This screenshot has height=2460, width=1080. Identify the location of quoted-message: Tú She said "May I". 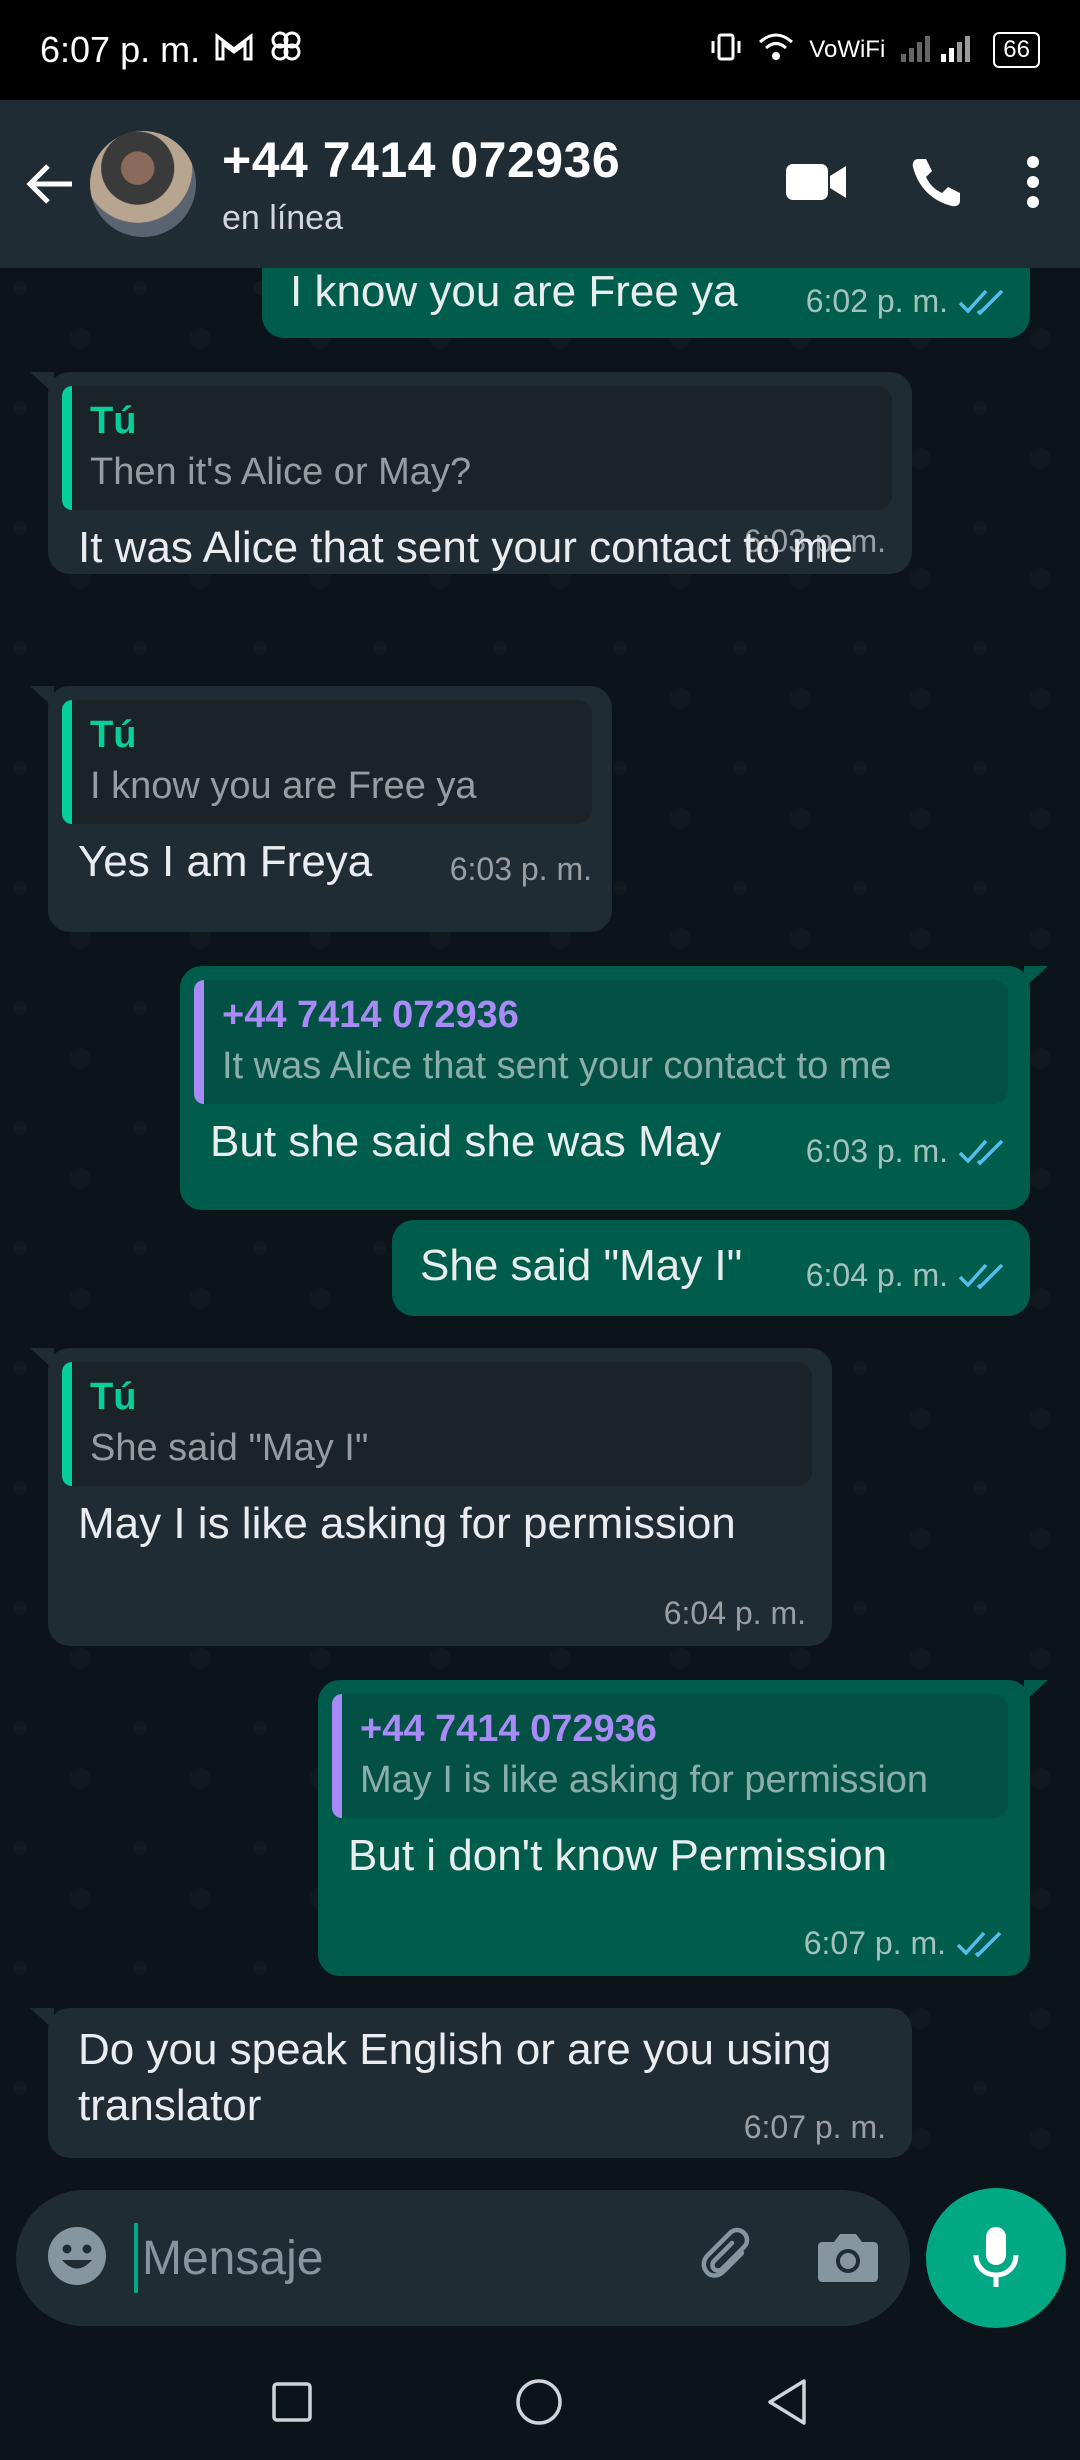
(437, 1424).